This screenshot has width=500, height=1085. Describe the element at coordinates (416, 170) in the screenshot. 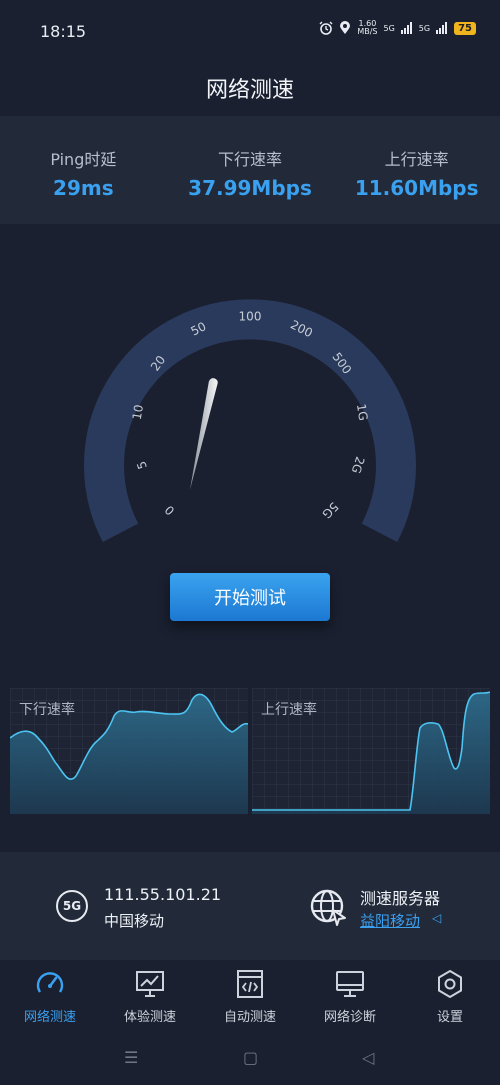

I see `upload-stat: 上行速率 11.60Mbps` at that location.